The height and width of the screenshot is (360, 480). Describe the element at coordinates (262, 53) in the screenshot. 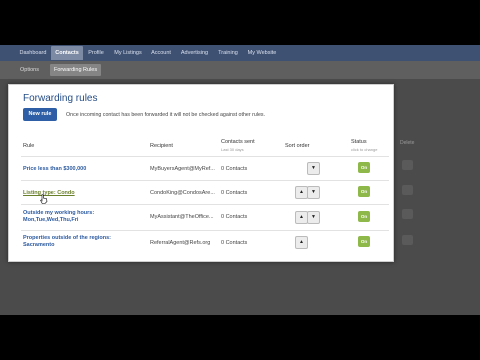

I see `nav-tab-my-website: My Website` at that location.